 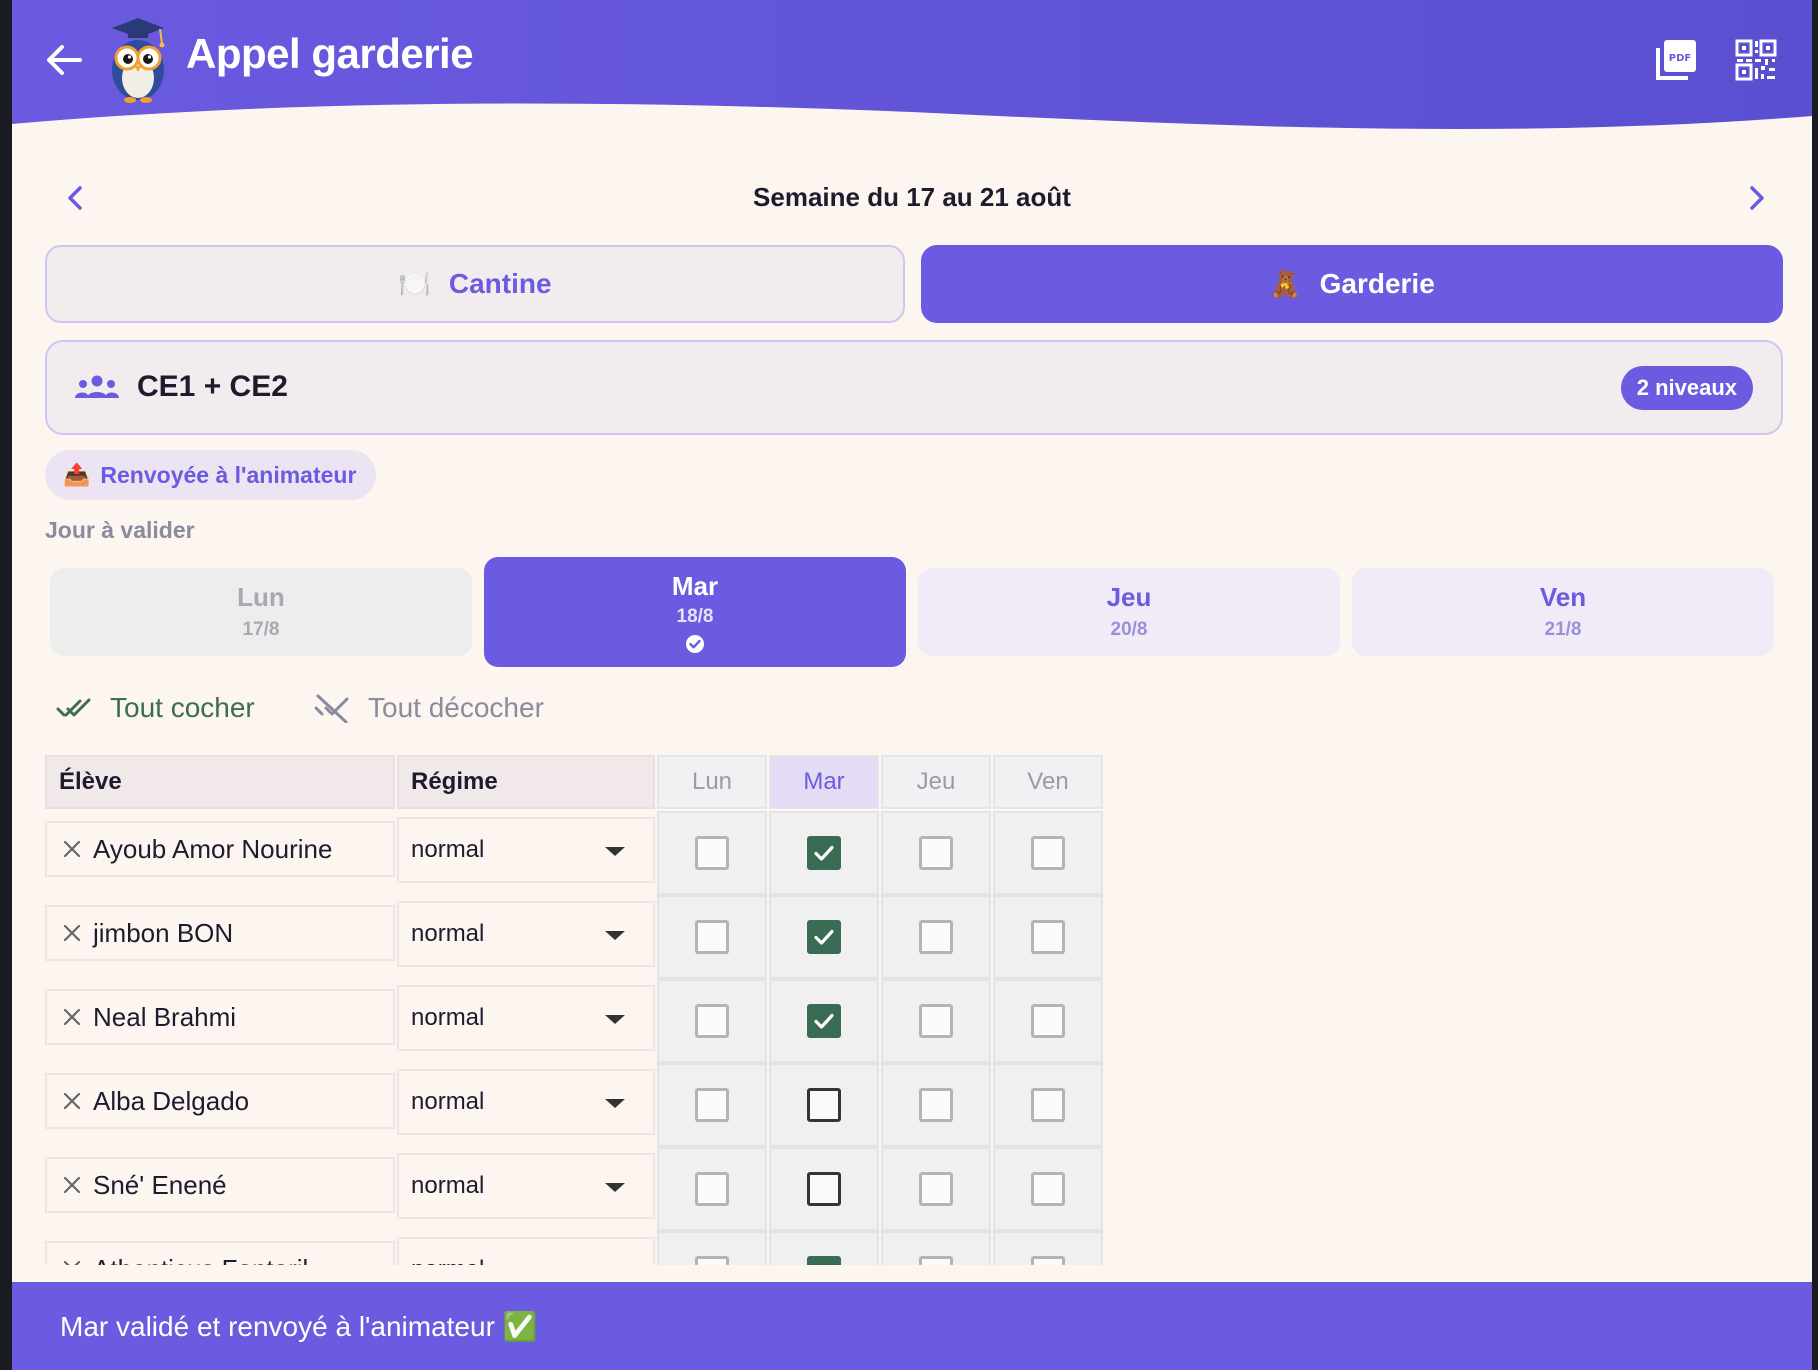 What do you see at coordinates (171, 1100) in the screenshot?
I see `student-name: Alba Delgado` at bounding box center [171, 1100].